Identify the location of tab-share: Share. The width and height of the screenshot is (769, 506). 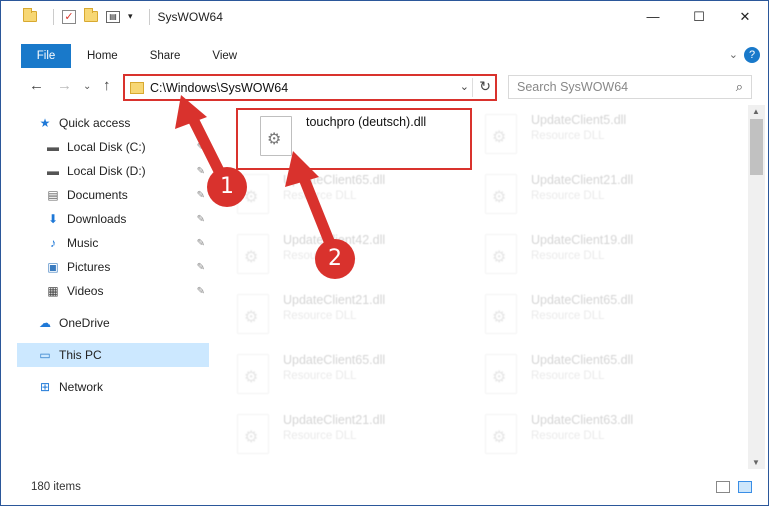
(165, 56).